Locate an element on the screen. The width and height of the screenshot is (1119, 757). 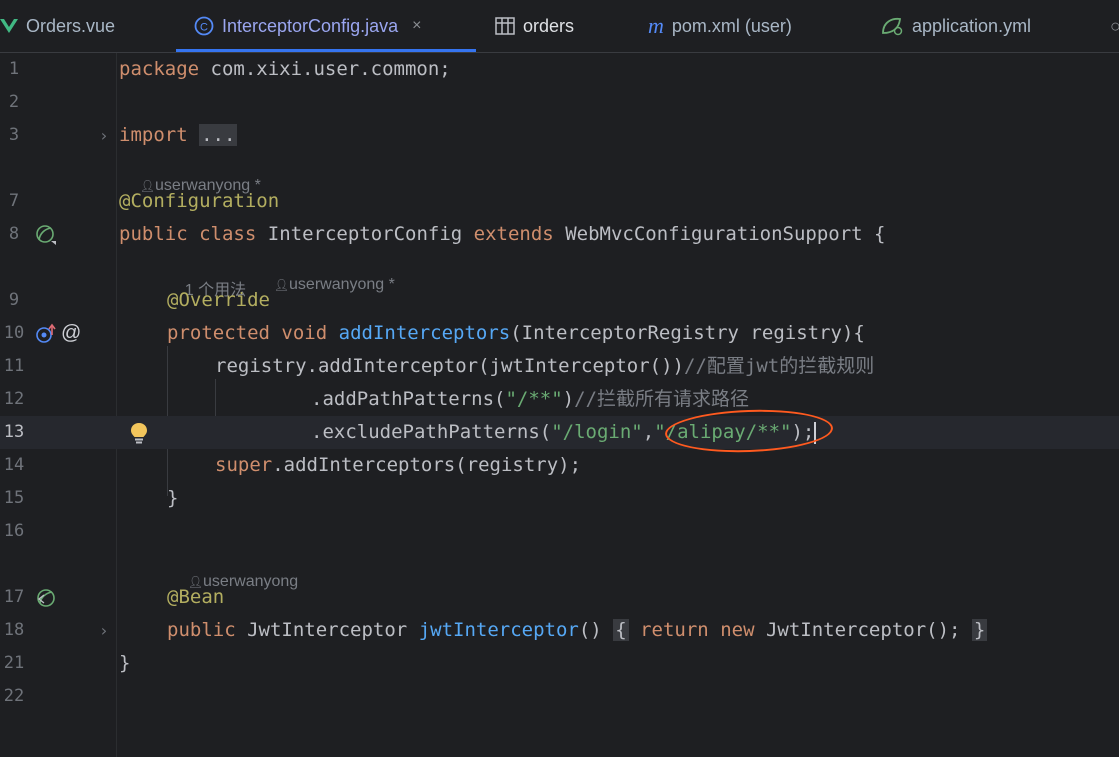
table-icon is located at coordinates (505, 26).